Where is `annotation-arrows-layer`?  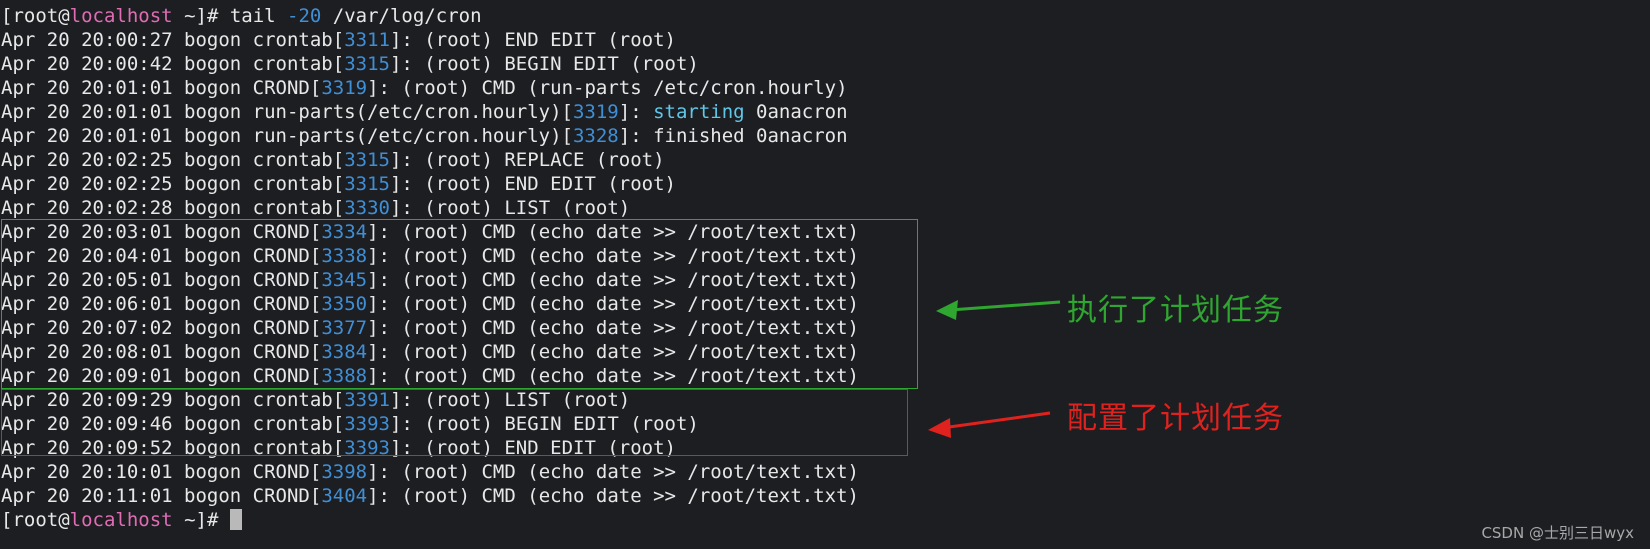
annotation-arrows-layer is located at coordinates (994, 369).